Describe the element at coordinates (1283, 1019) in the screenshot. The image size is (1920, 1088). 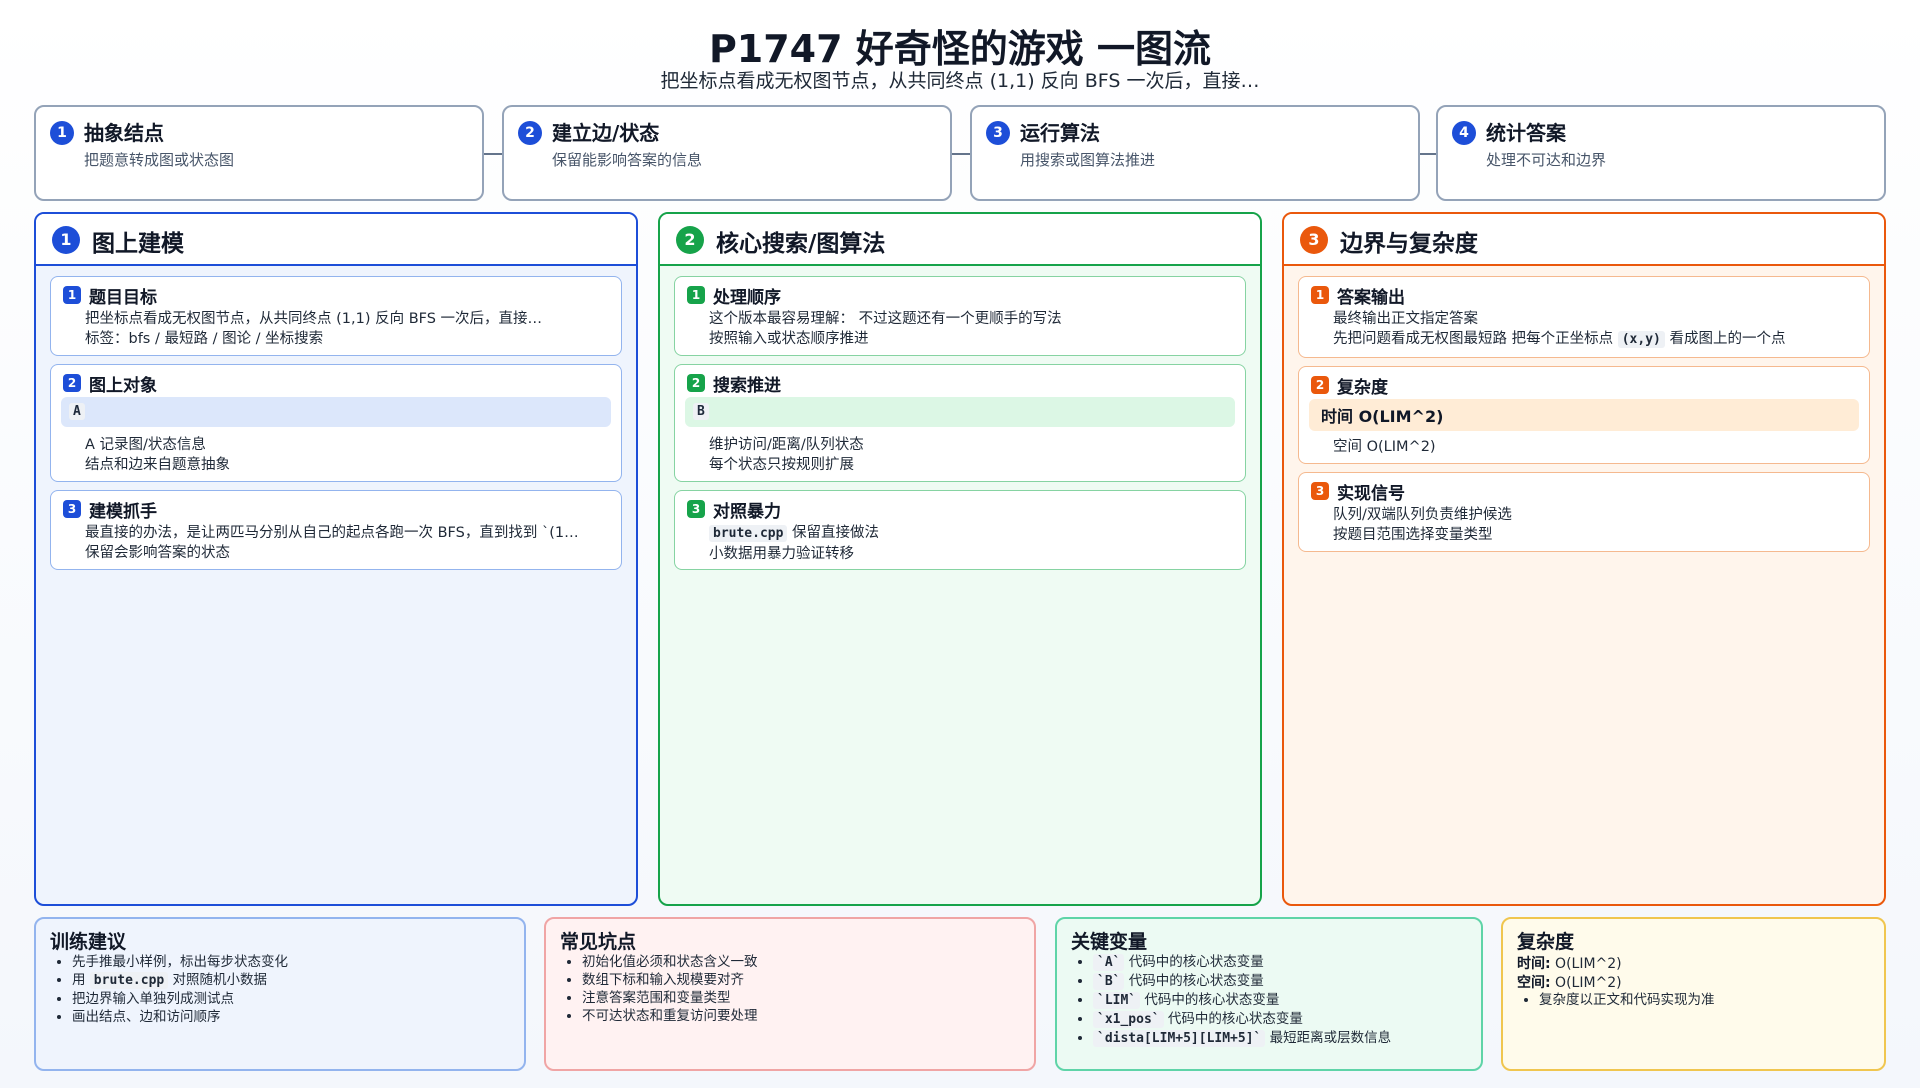
I see `list-item: `x1_pos` 代码中的核心状态变量` at that location.